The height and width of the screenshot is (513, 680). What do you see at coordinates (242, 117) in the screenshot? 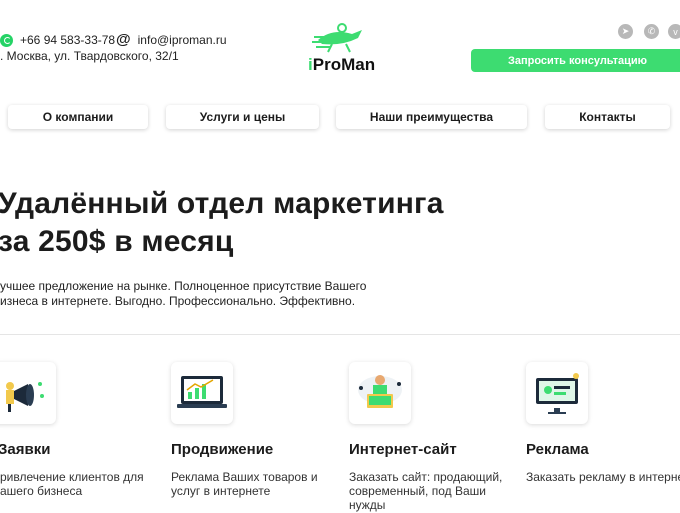
I see `nav-services: Услуги и цены` at bounding box center [242, 117].